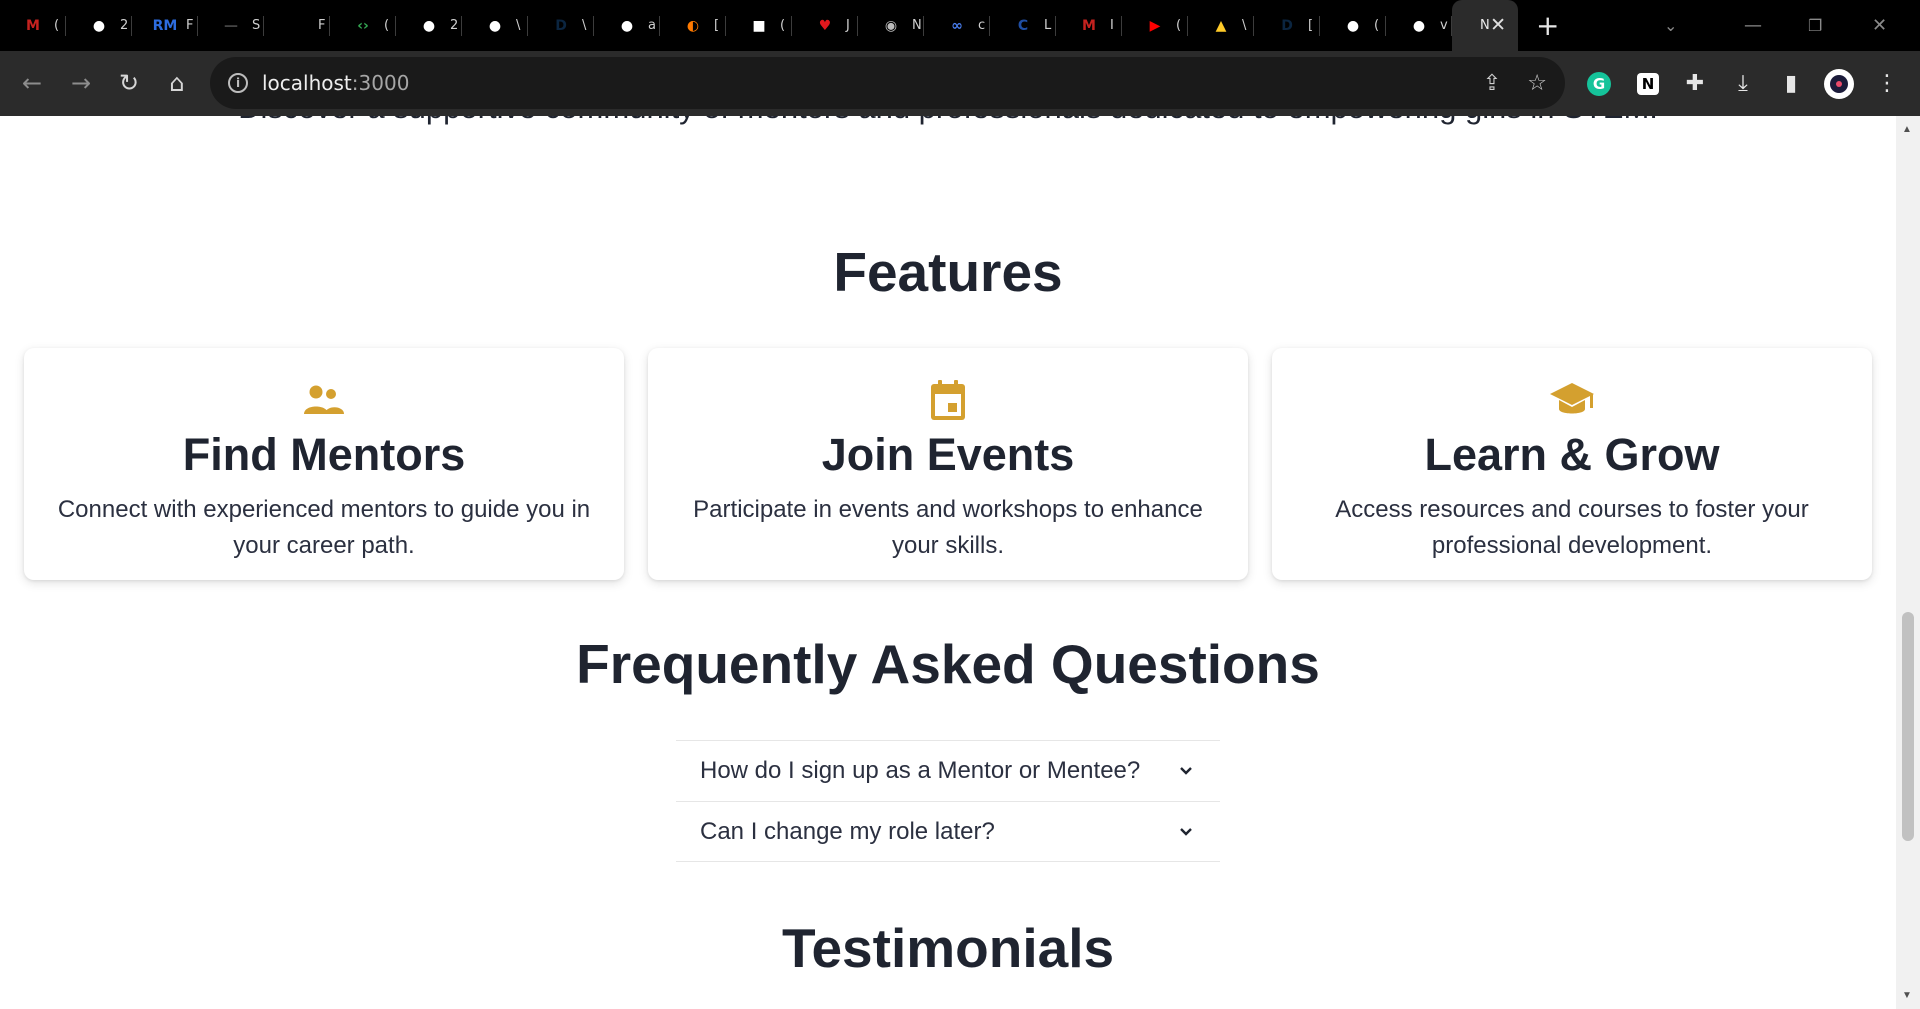 Image resolution: width=1920 pixels, height=1009 pixels. What do you see at coordinates (1287, 25) in the screenshot?
I see `browser-tab: D[` at bounding box center [1287, 25].